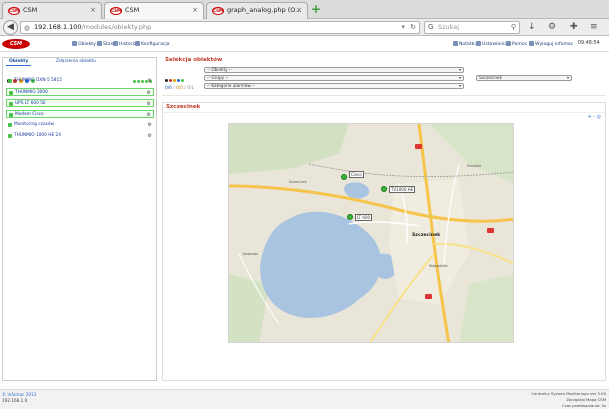 The height and width of the screenshot is (409, 609). I want to click on menu-konfiguracja: Konfiguracja, so click(152, 44).